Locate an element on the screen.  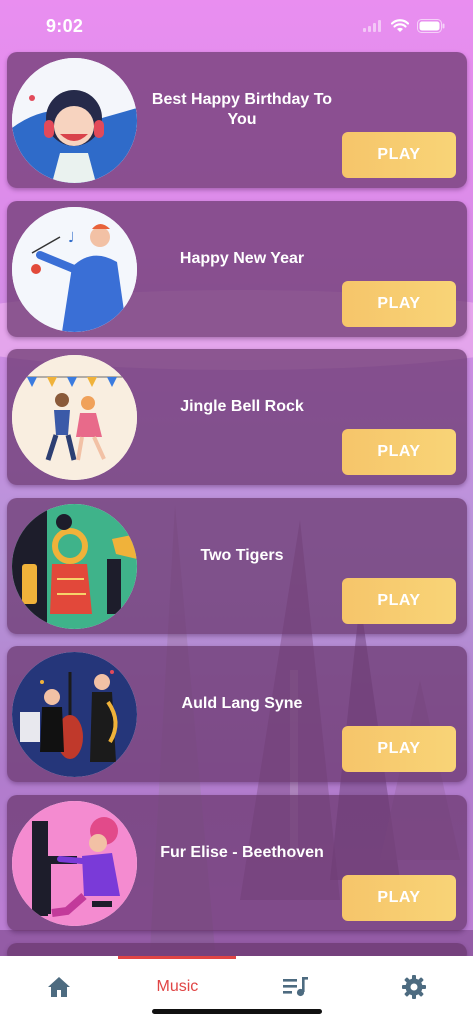
jazz-band-image is located at coordinates (74, 714).